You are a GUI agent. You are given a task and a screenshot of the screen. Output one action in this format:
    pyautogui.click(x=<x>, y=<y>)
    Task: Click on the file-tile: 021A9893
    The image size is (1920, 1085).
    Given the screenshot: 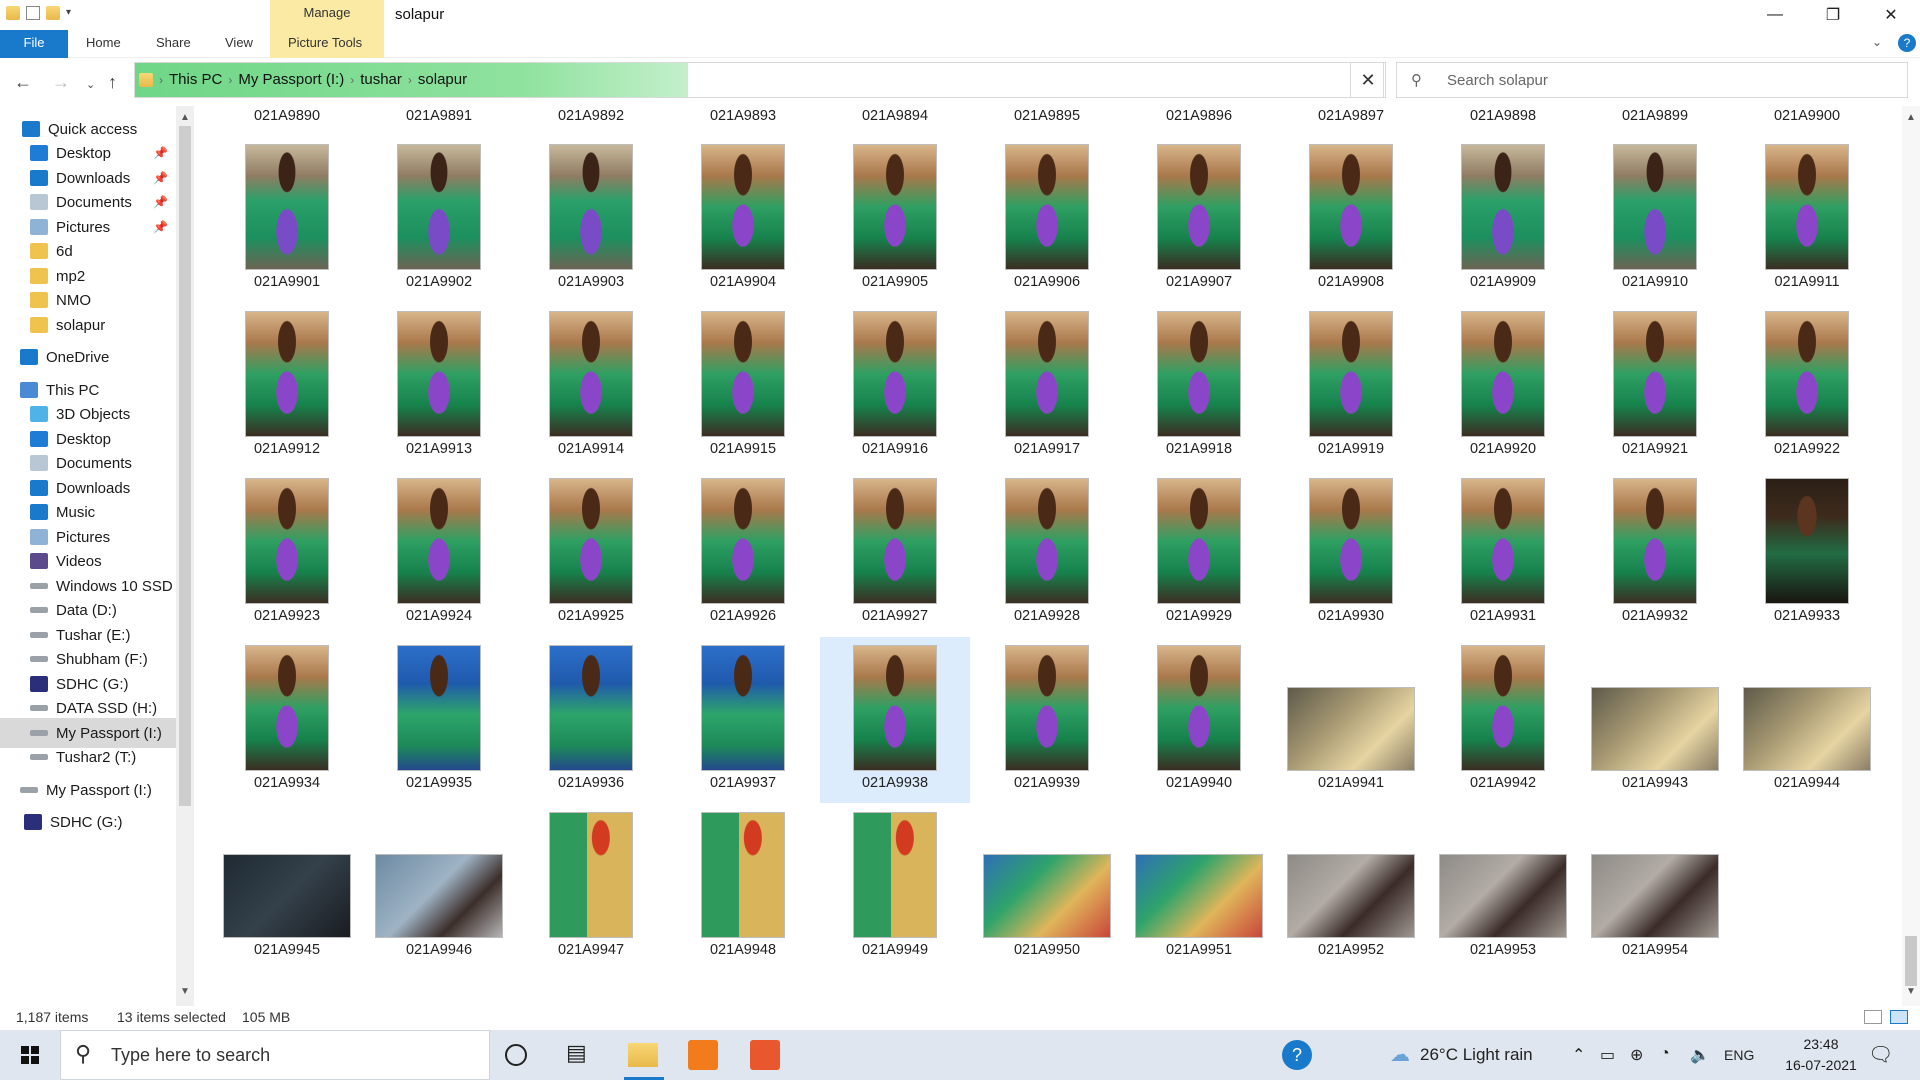 What is the action you would take?
    pyautogui.click(x=743, y=121)
    